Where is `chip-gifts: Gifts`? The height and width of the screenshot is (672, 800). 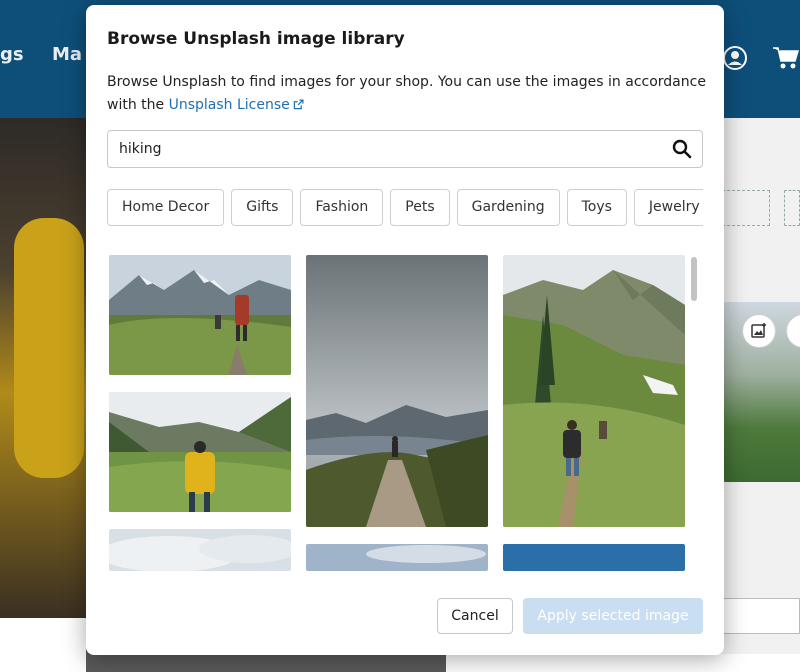 chip-gifts: Gifts is located at coordinates (262, 207).